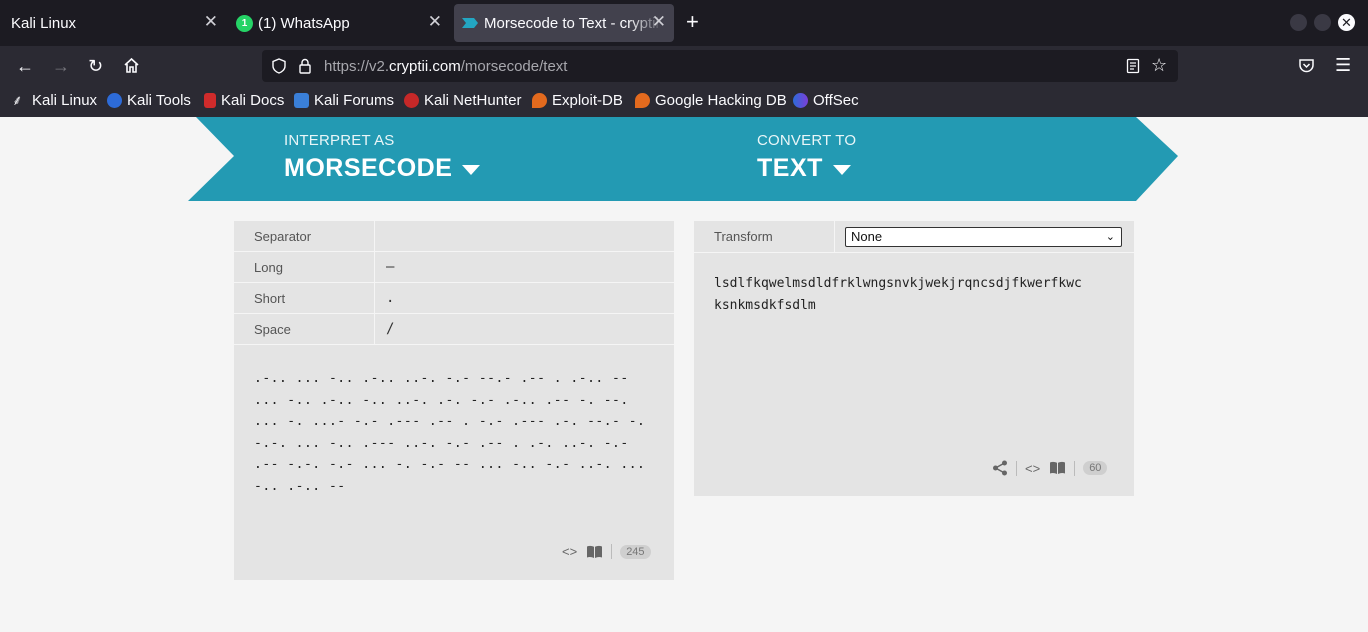 Image resolution: width=1368 pixels, height=632 pixels. I want to click on reader-view-icon, so click(1133, 66).